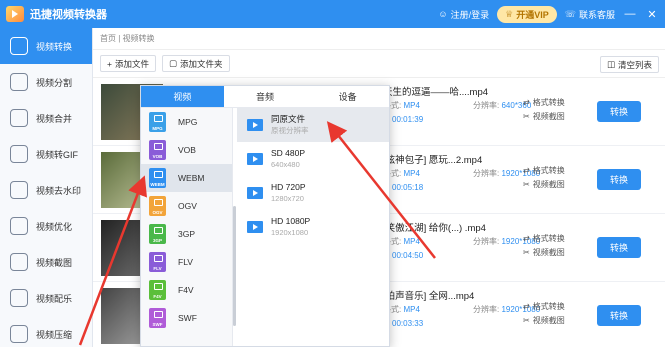 This screenshot has width=665, height=347. Describe the element at coordinates (157, 318) in the screenshot. I see `swf-file-icon: SWF` at that location.